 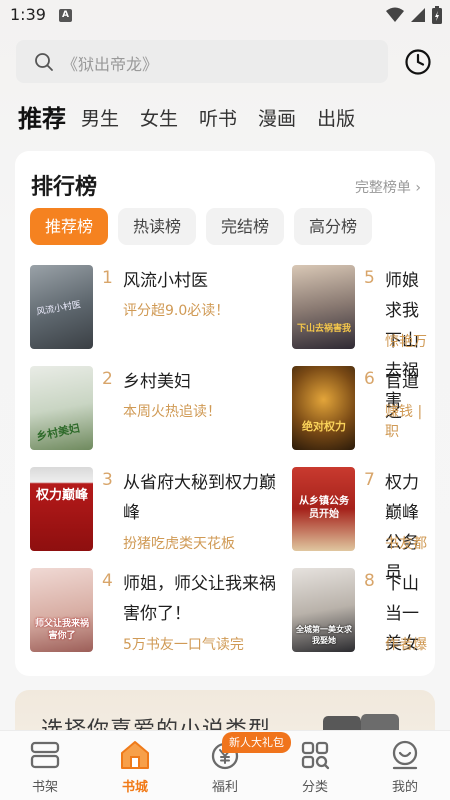 What do you see at coordinates (199, 498) in the screenshot?
I see `book-title-3: 从省府大秘到权力巅峰` at bounding box center [199, 498].